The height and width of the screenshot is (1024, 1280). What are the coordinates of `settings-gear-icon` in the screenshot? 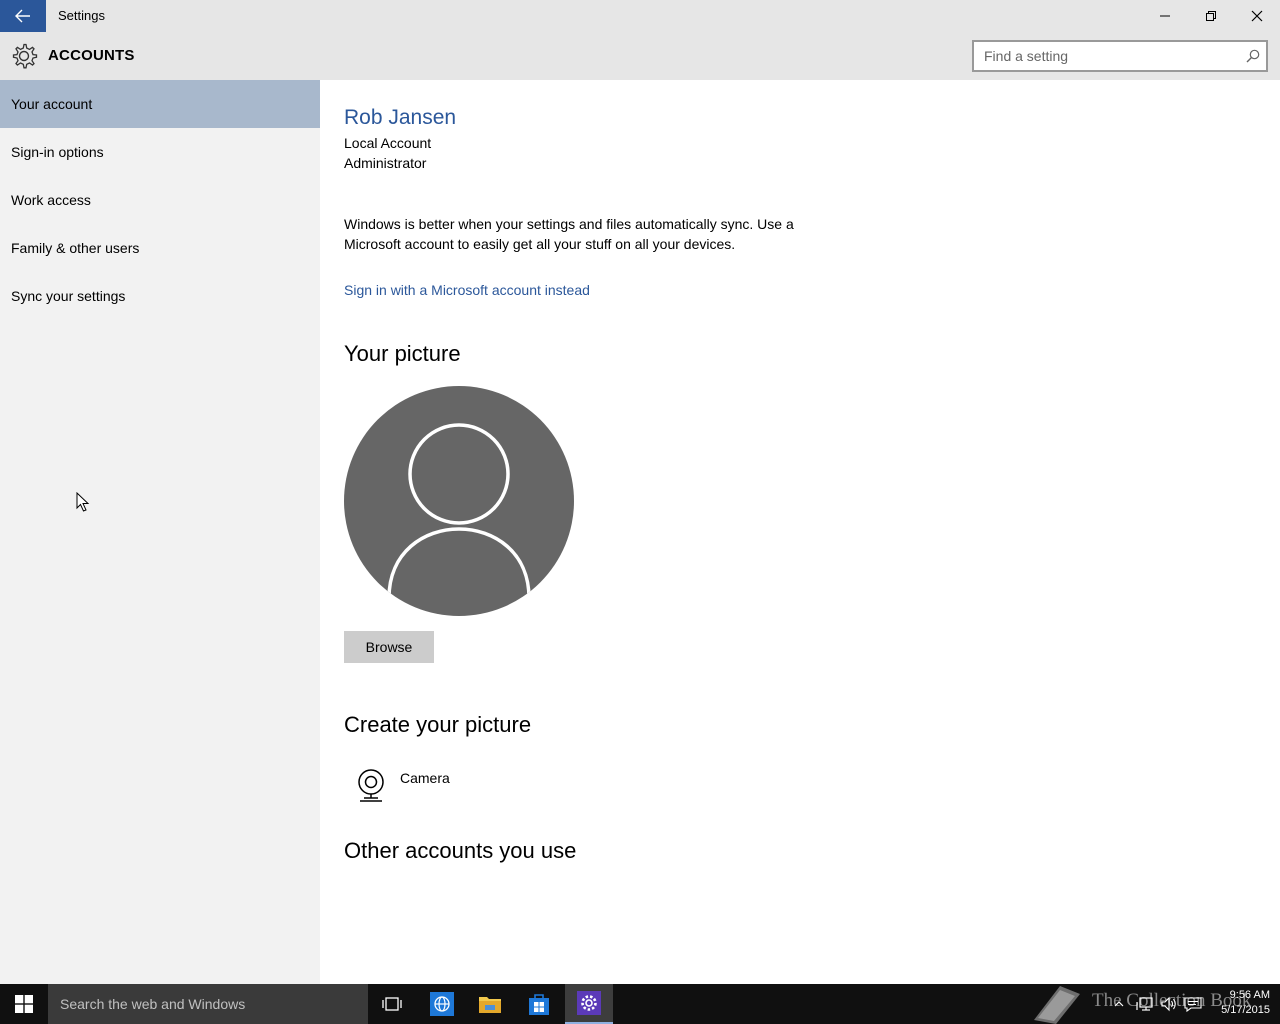 It's located at (589, 1003).